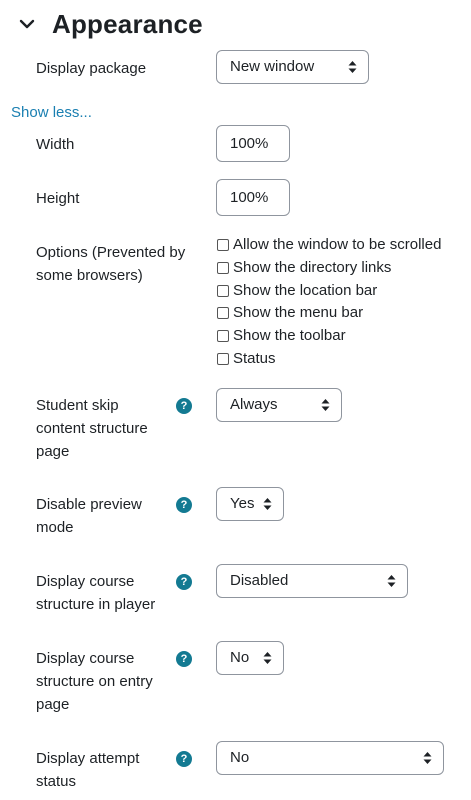  What do you see at coordinates (27, 24) in the screenshot?
I see `chevron-down-icon` at bounding box center [27, 24].